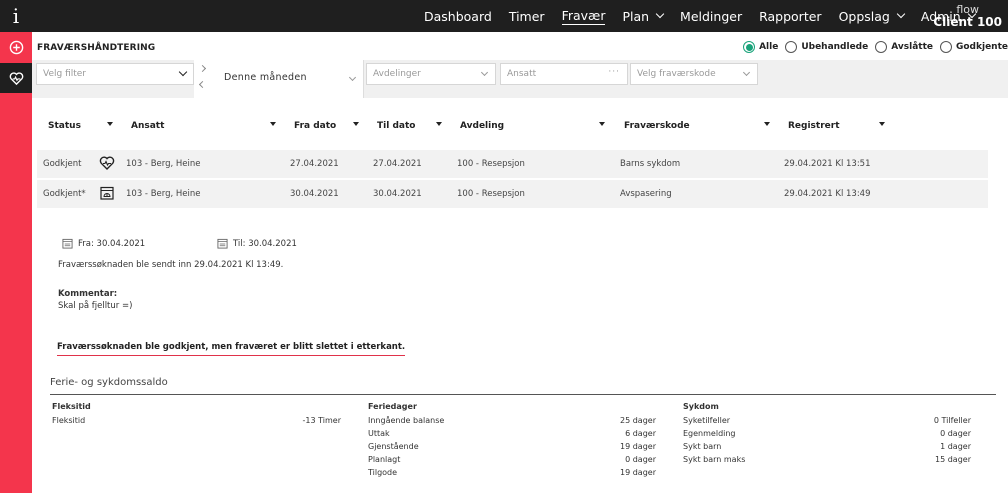  What do you see at coordinates (636, 16) in the screenshot?
I see `nav-label: Plan` at bounding box center [636, 16].